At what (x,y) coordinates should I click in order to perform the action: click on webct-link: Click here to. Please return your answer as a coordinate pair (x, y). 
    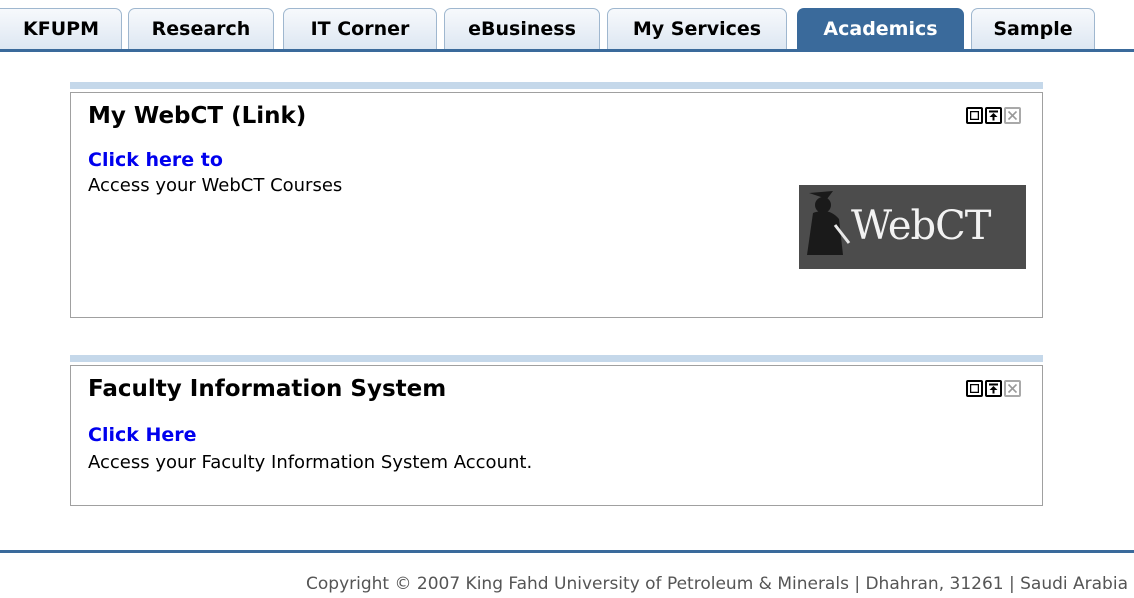
    Looking at the image, I should click on (155, 160).